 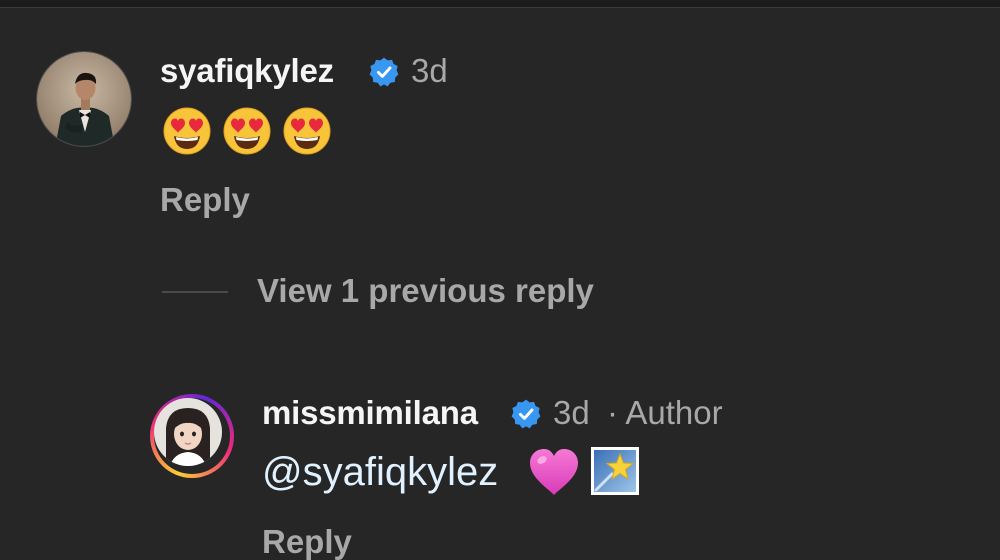 What do you see at coordinates (380, 472) in the screenshot?
I see `mention-link: @syafiqkylez` at bounding box center [380, 472].